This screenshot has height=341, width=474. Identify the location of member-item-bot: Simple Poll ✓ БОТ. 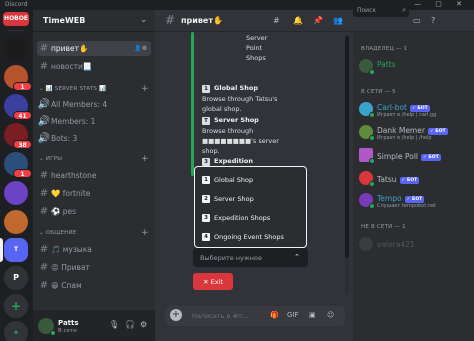
(414, 156).